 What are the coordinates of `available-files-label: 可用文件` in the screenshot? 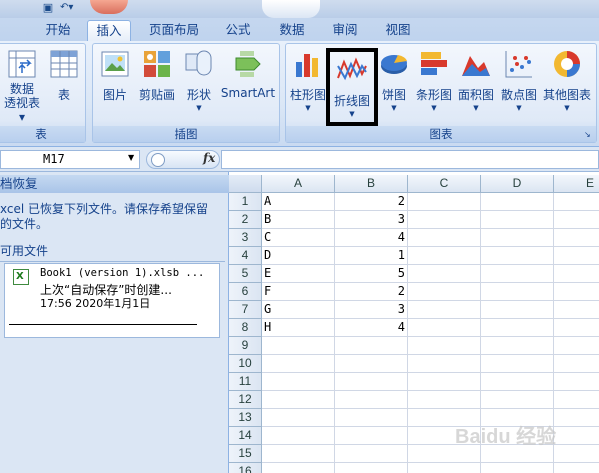 It's located at (112, 252).